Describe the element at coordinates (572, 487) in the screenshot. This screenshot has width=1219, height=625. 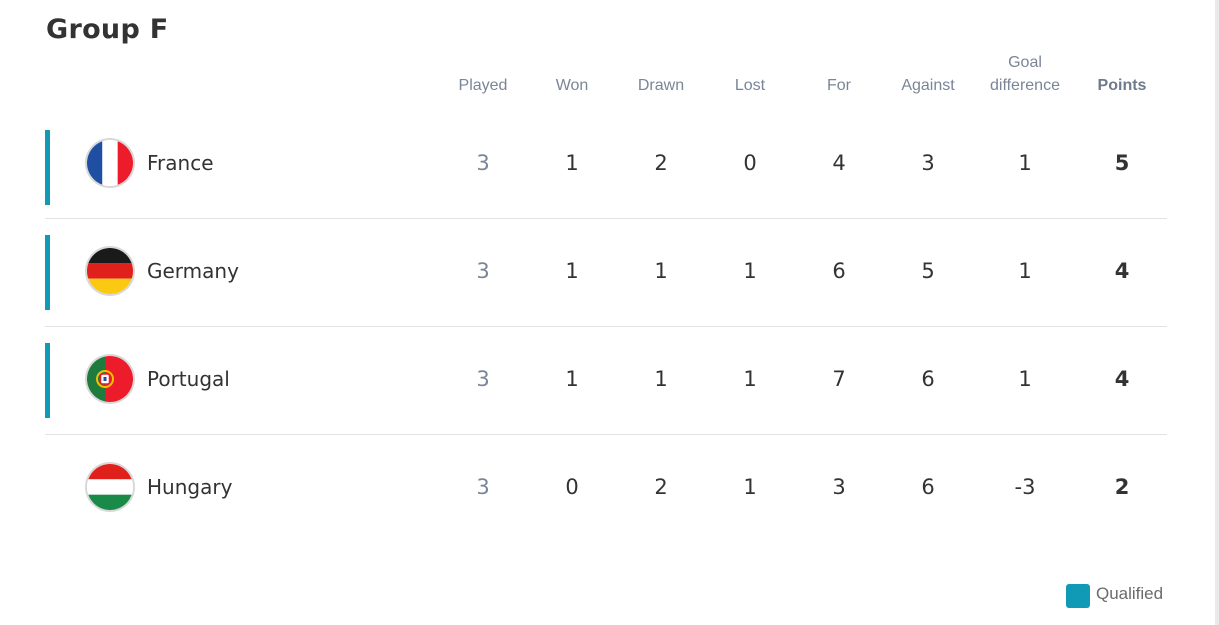
I see `cell-won: 0` at that location.